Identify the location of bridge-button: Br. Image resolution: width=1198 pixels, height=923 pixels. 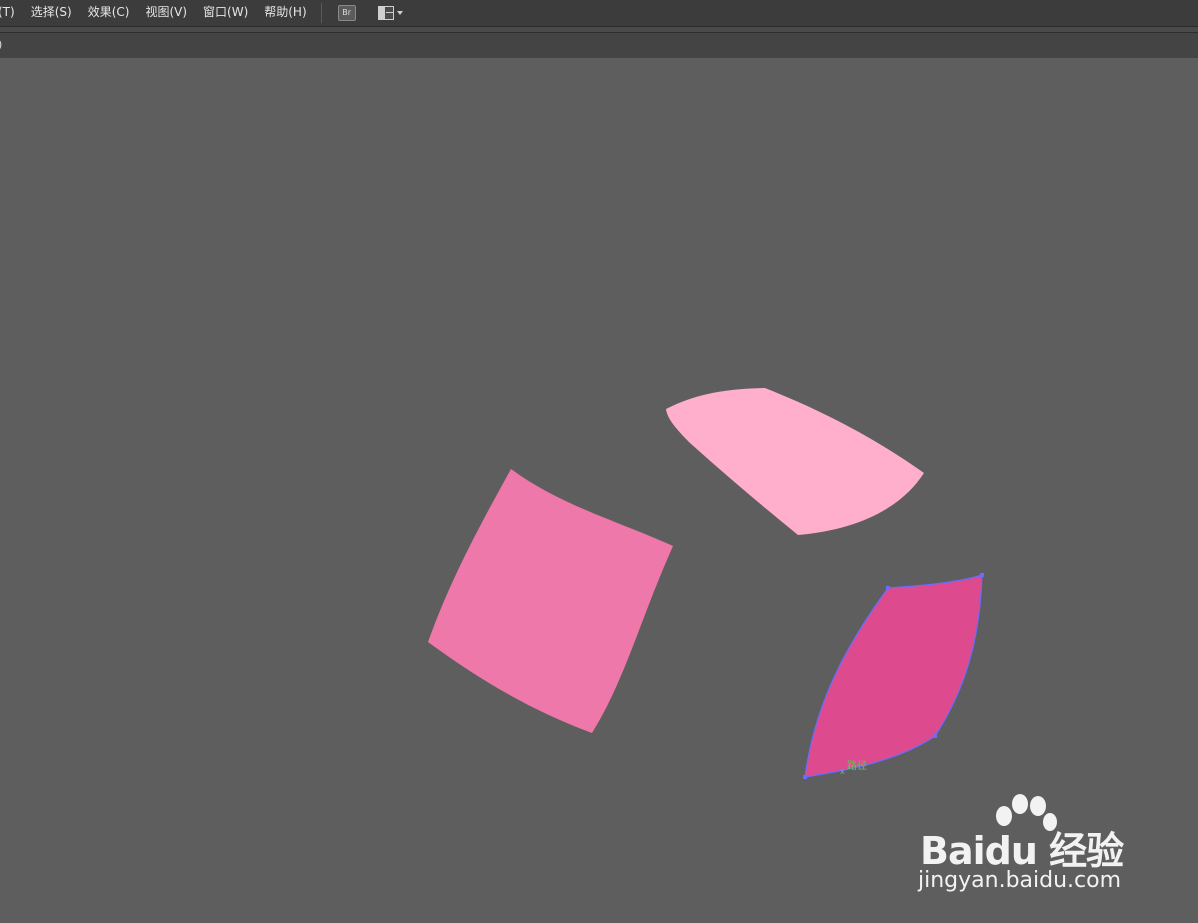
(346, 13).